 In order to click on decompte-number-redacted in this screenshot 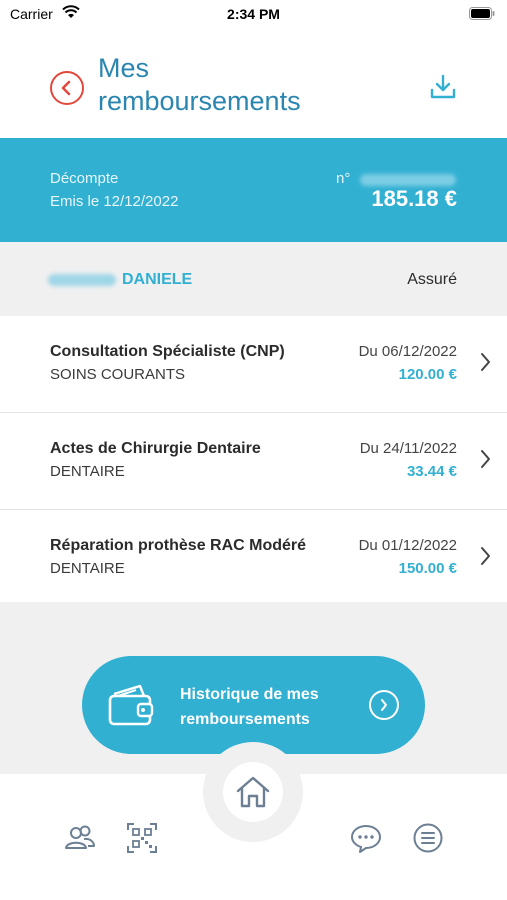, I will do `click(408, 180)`.